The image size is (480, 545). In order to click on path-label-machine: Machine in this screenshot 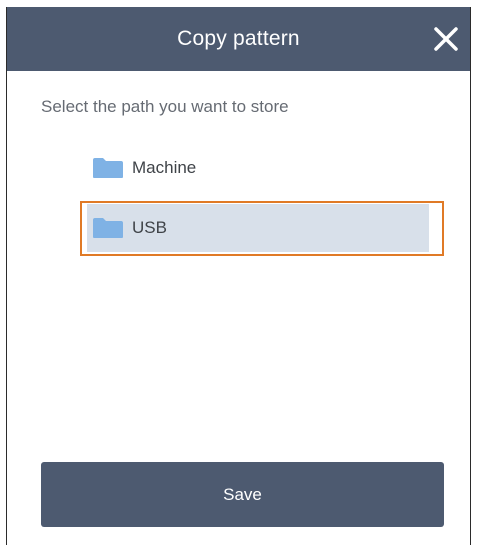, I will do `click(164, 167)`.